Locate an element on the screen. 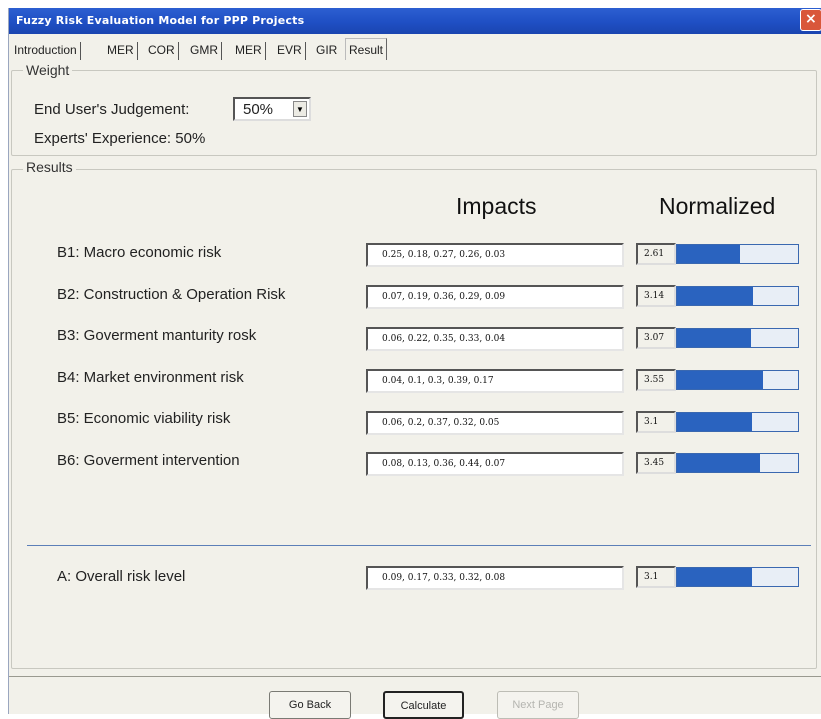  normalized-bar-overall is located at coordinates (737, 577).